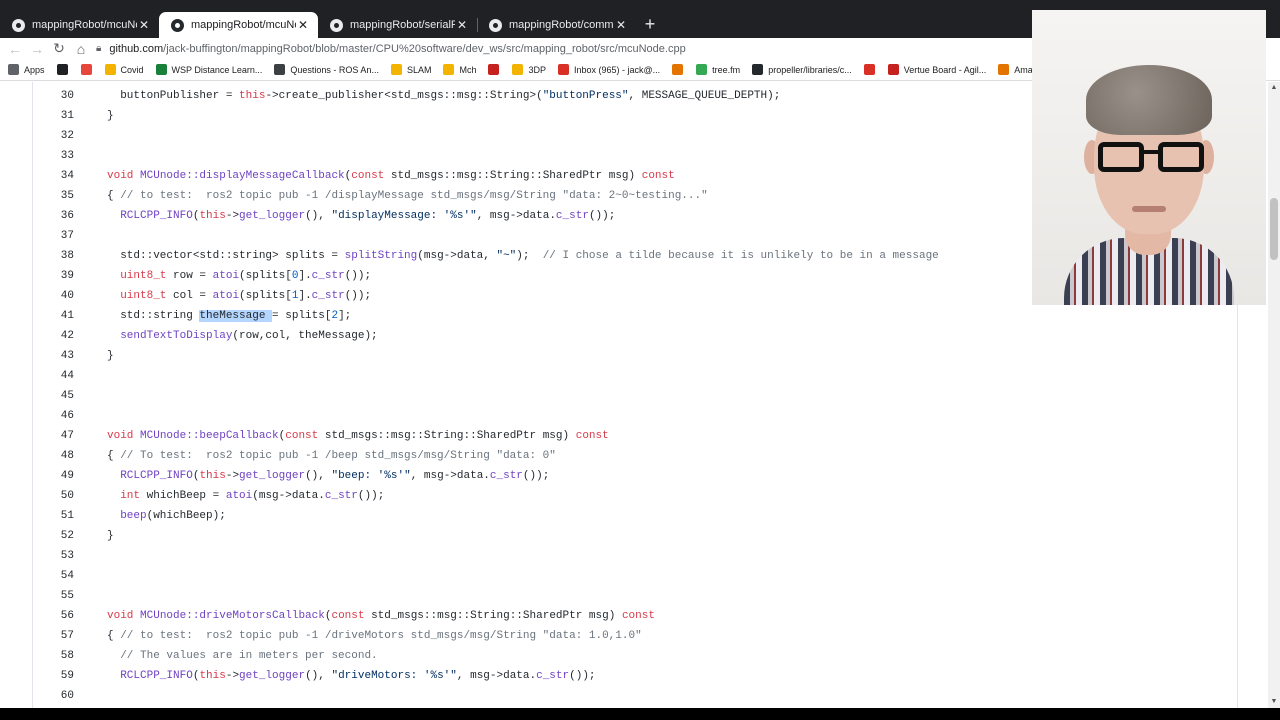  What do you see at coordinates (59, 48) in the screenshot?
I see `reload-icon: ↻` at bounding box center [59, 48].